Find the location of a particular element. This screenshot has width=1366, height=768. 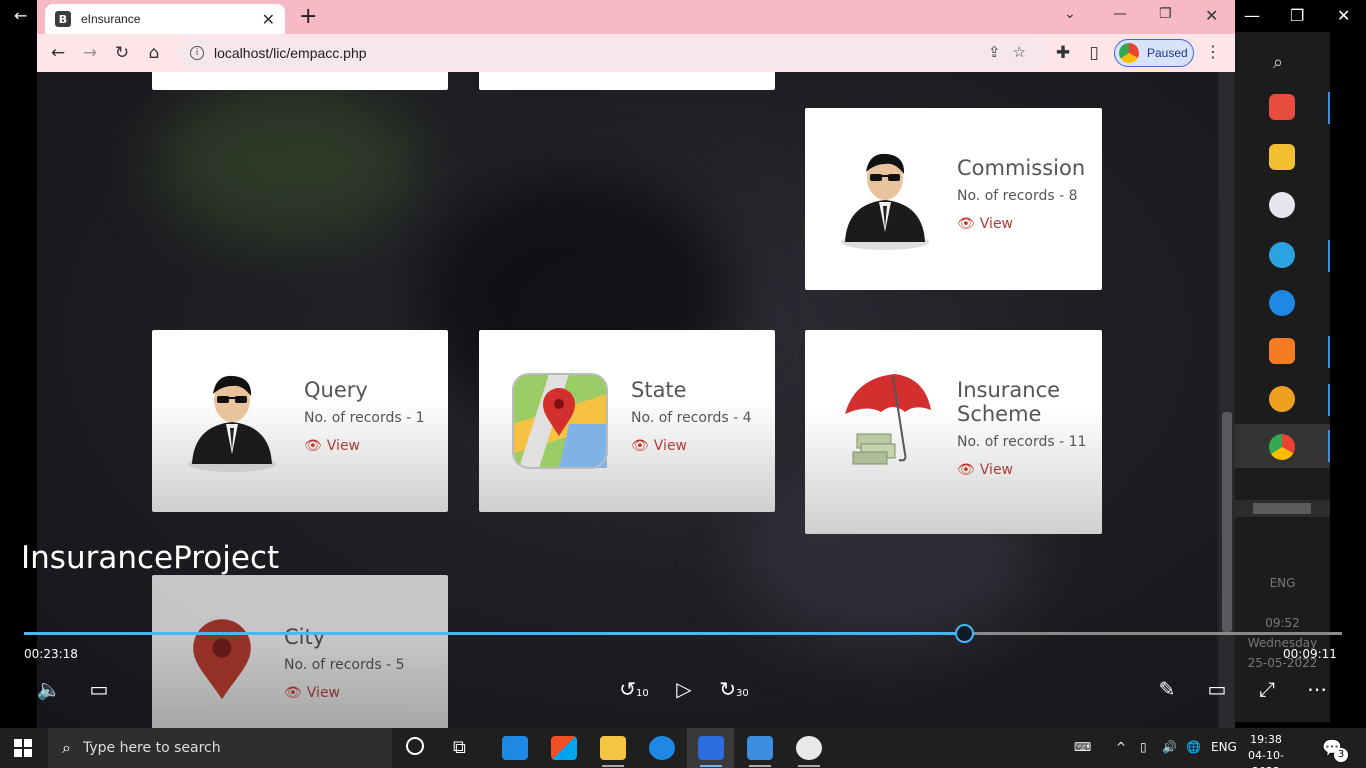

search-icon: ⌕ is located at coordinates (1278, 62).